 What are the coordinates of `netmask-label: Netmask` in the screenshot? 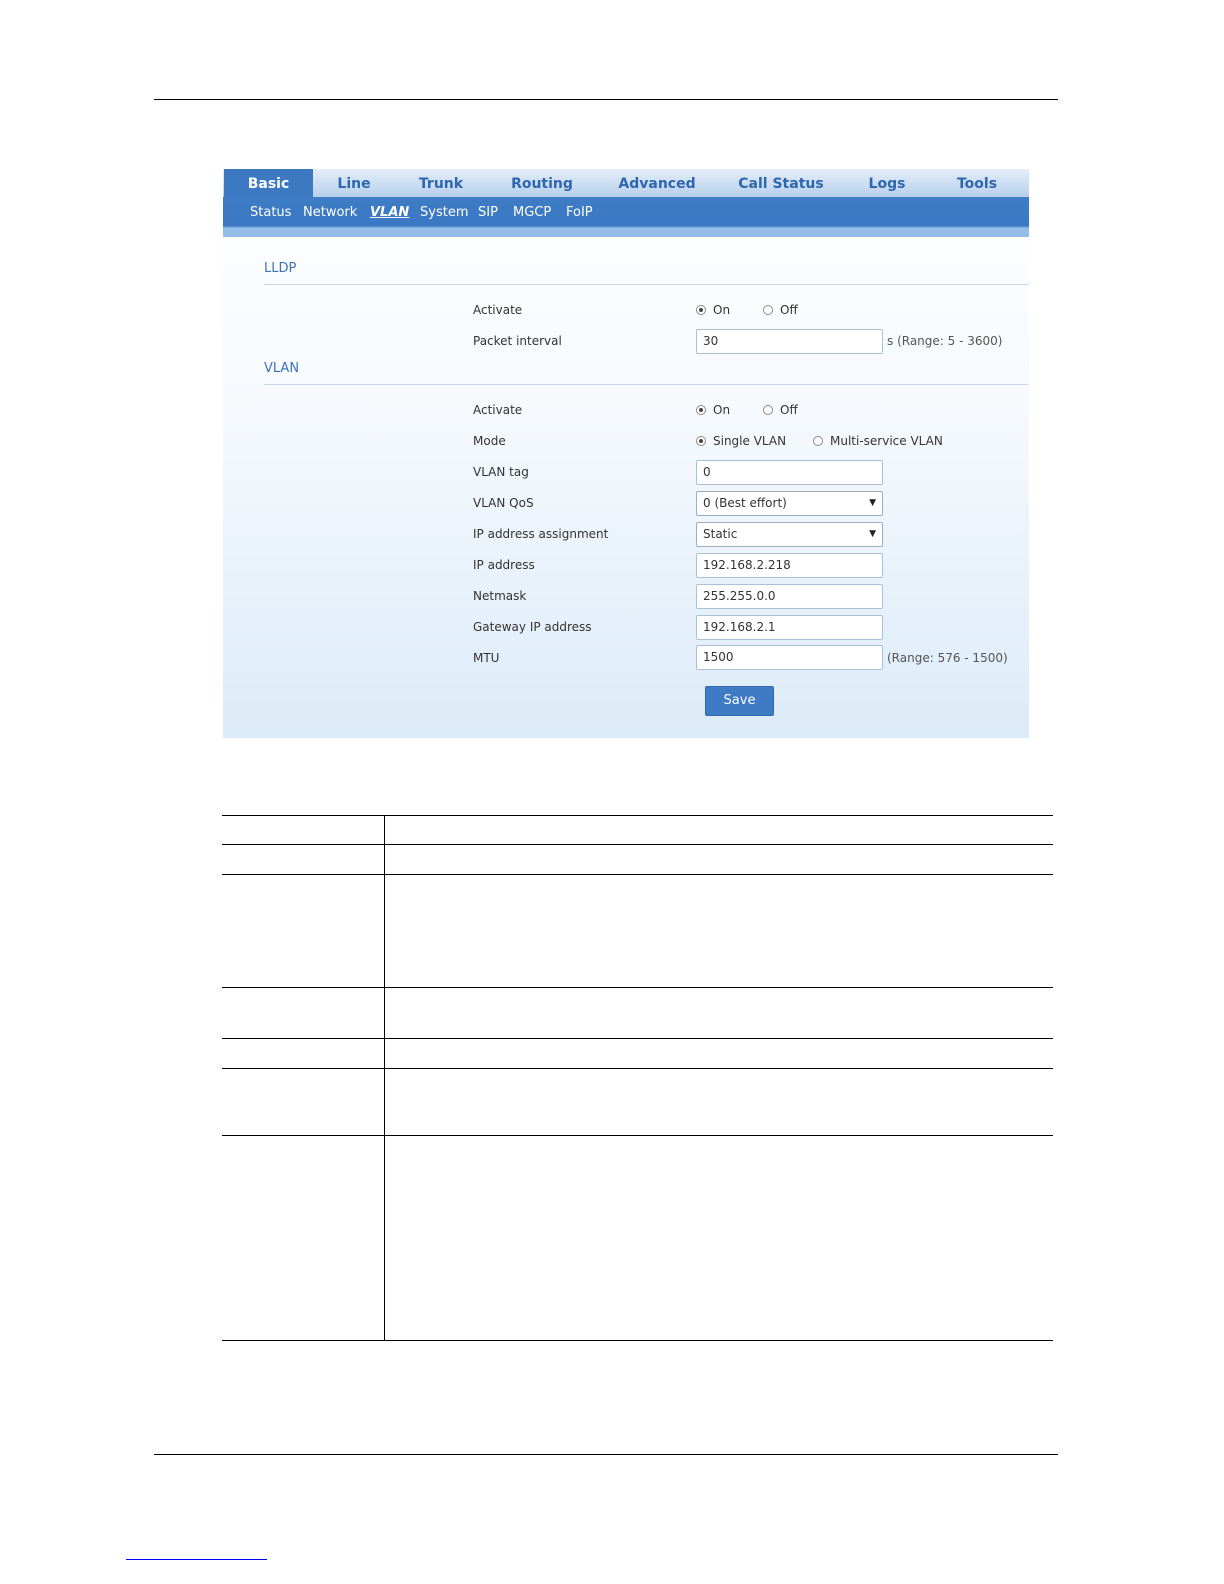 It's located at (500, 596).